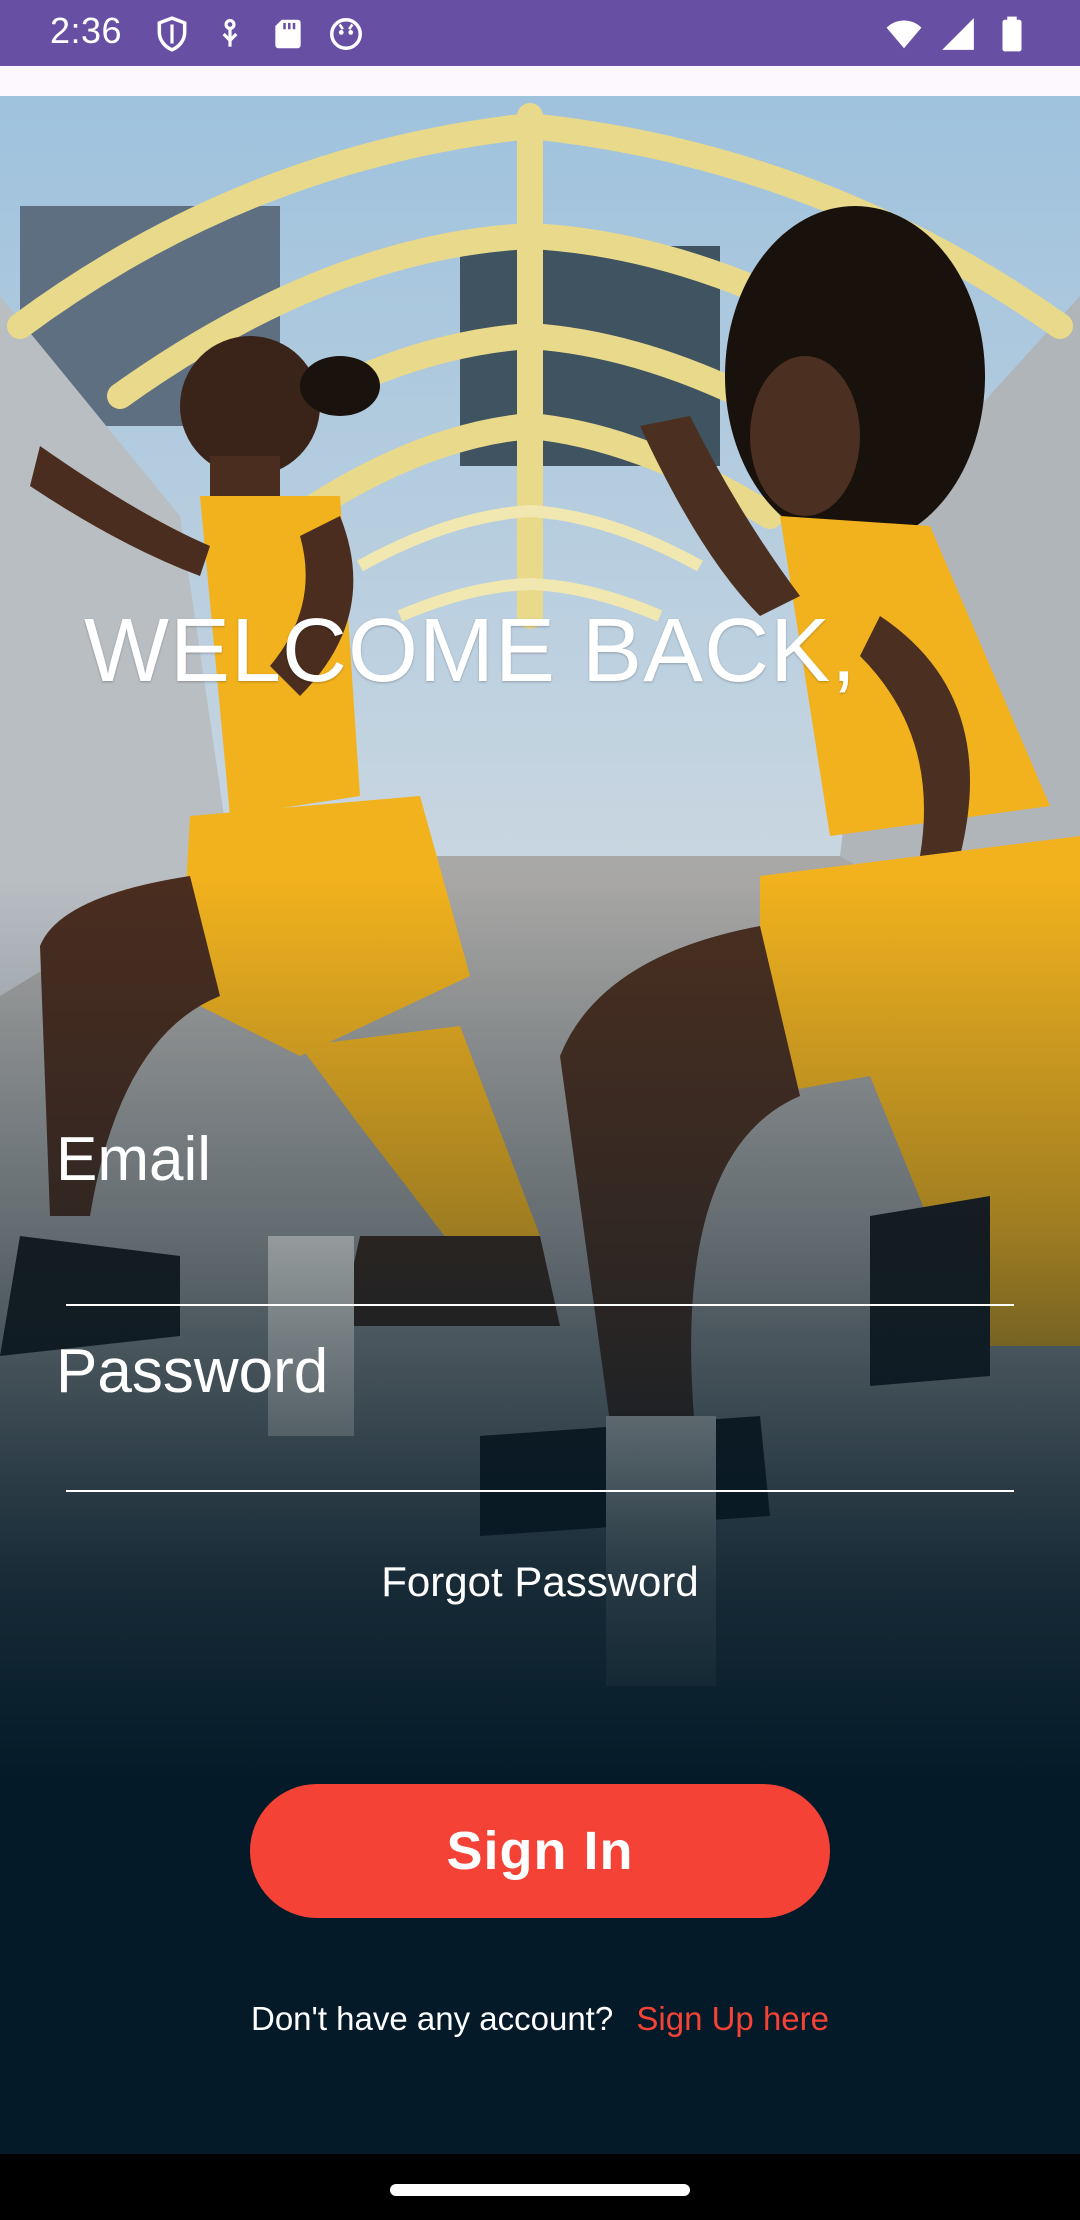 Image resolution: width=1080 pixels, height=2220 pixels. Describe the element at coordinates (432, 2018) in the screenshot. I see `signup-prompt: Don't have any account?` at that location.